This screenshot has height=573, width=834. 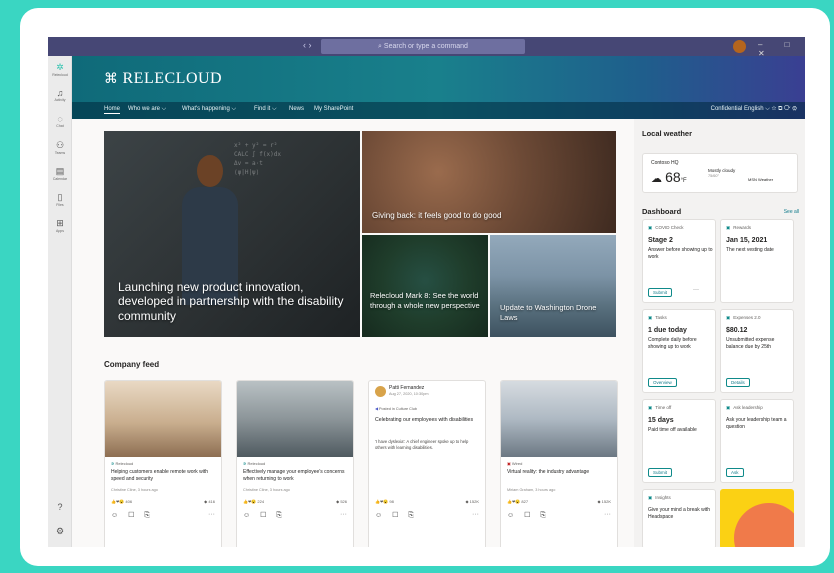 I want to click on card-text: Ask your leadership team a question, so click(x=756, y=423).